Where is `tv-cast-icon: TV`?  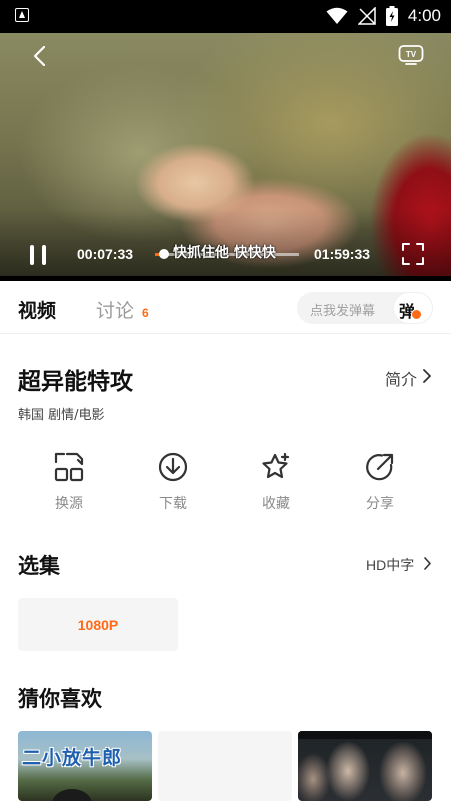 tv-cast-icon: TV is located at coordinates (411, 55).